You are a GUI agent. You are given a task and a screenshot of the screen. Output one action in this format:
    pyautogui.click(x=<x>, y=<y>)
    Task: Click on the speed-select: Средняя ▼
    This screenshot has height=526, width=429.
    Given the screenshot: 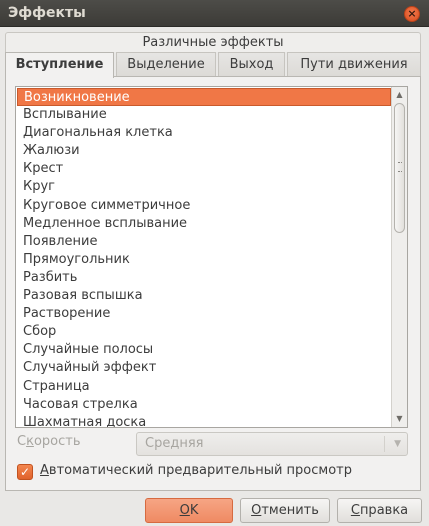 What is the action you would take?
    pyautogui.click(x=272, y=444)
    